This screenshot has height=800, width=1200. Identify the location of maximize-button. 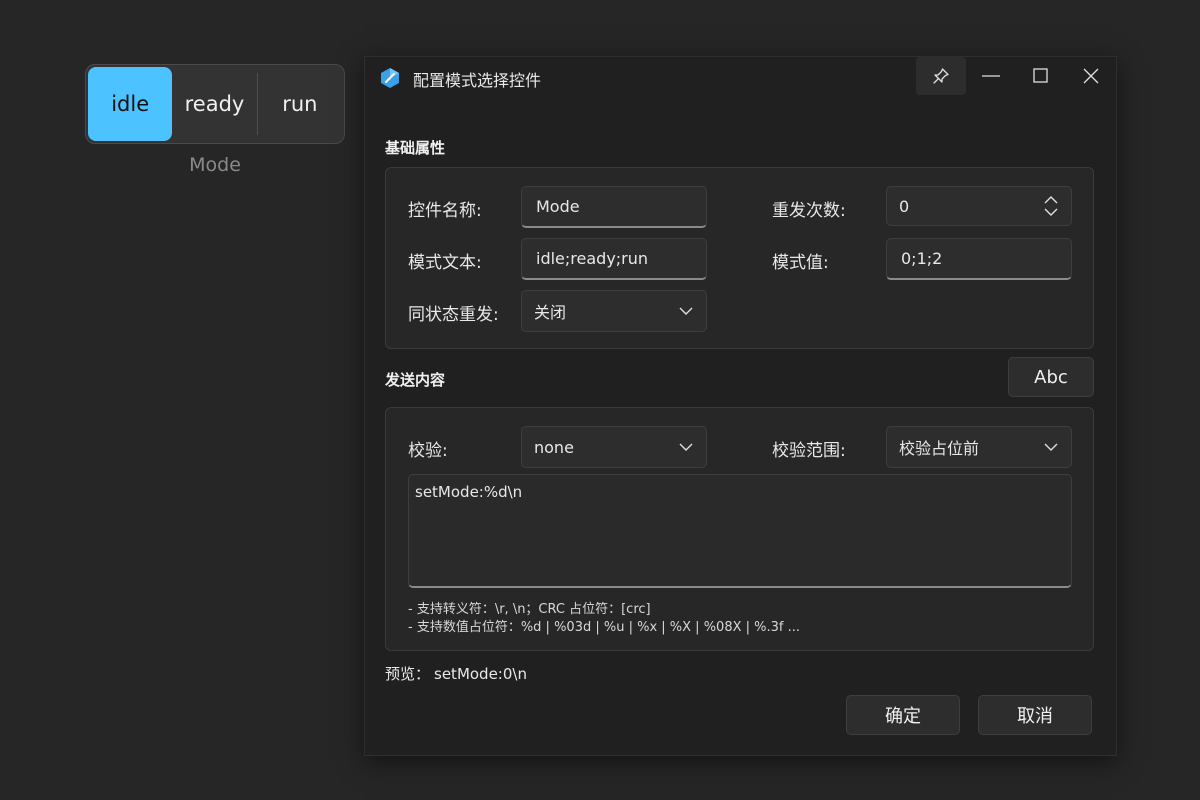
(1041, 76).